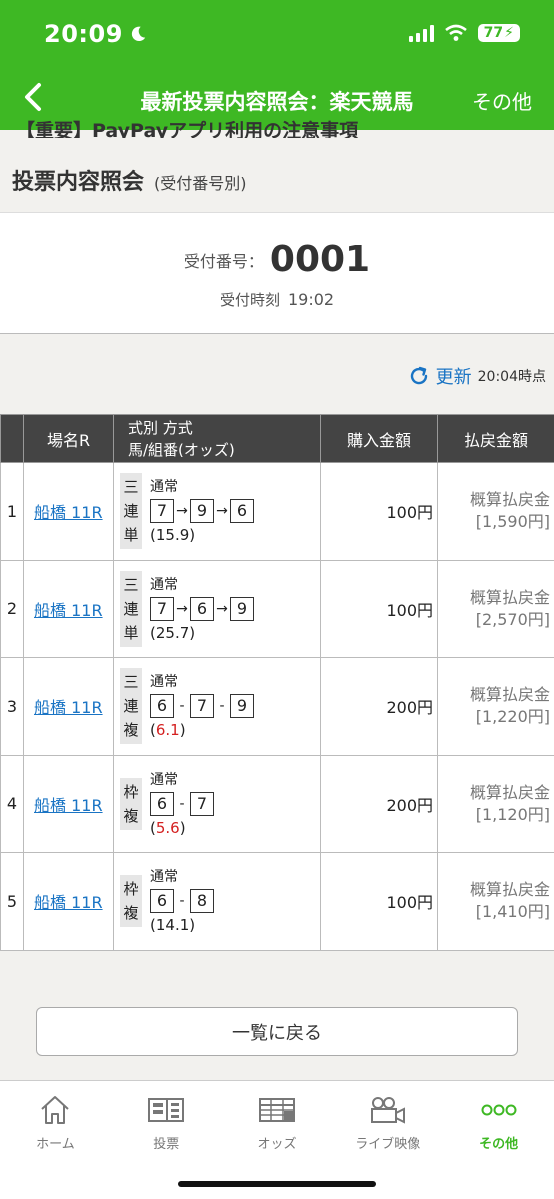 The width and height of the screenshot is (554, 1199). I want to click on bet-combination: 6-7-9, so click(202, 706).